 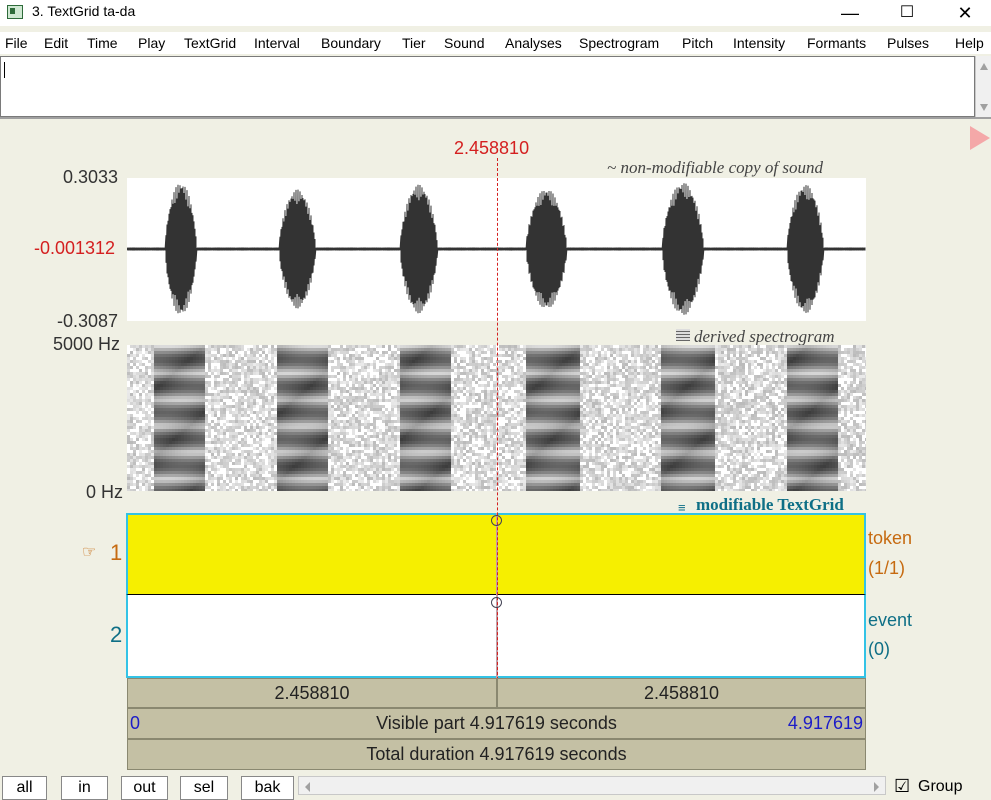 I want to click on visible-part-bar: 0 Visible part 4.917619 seconds 4.917619, so click(x=496, y=723).